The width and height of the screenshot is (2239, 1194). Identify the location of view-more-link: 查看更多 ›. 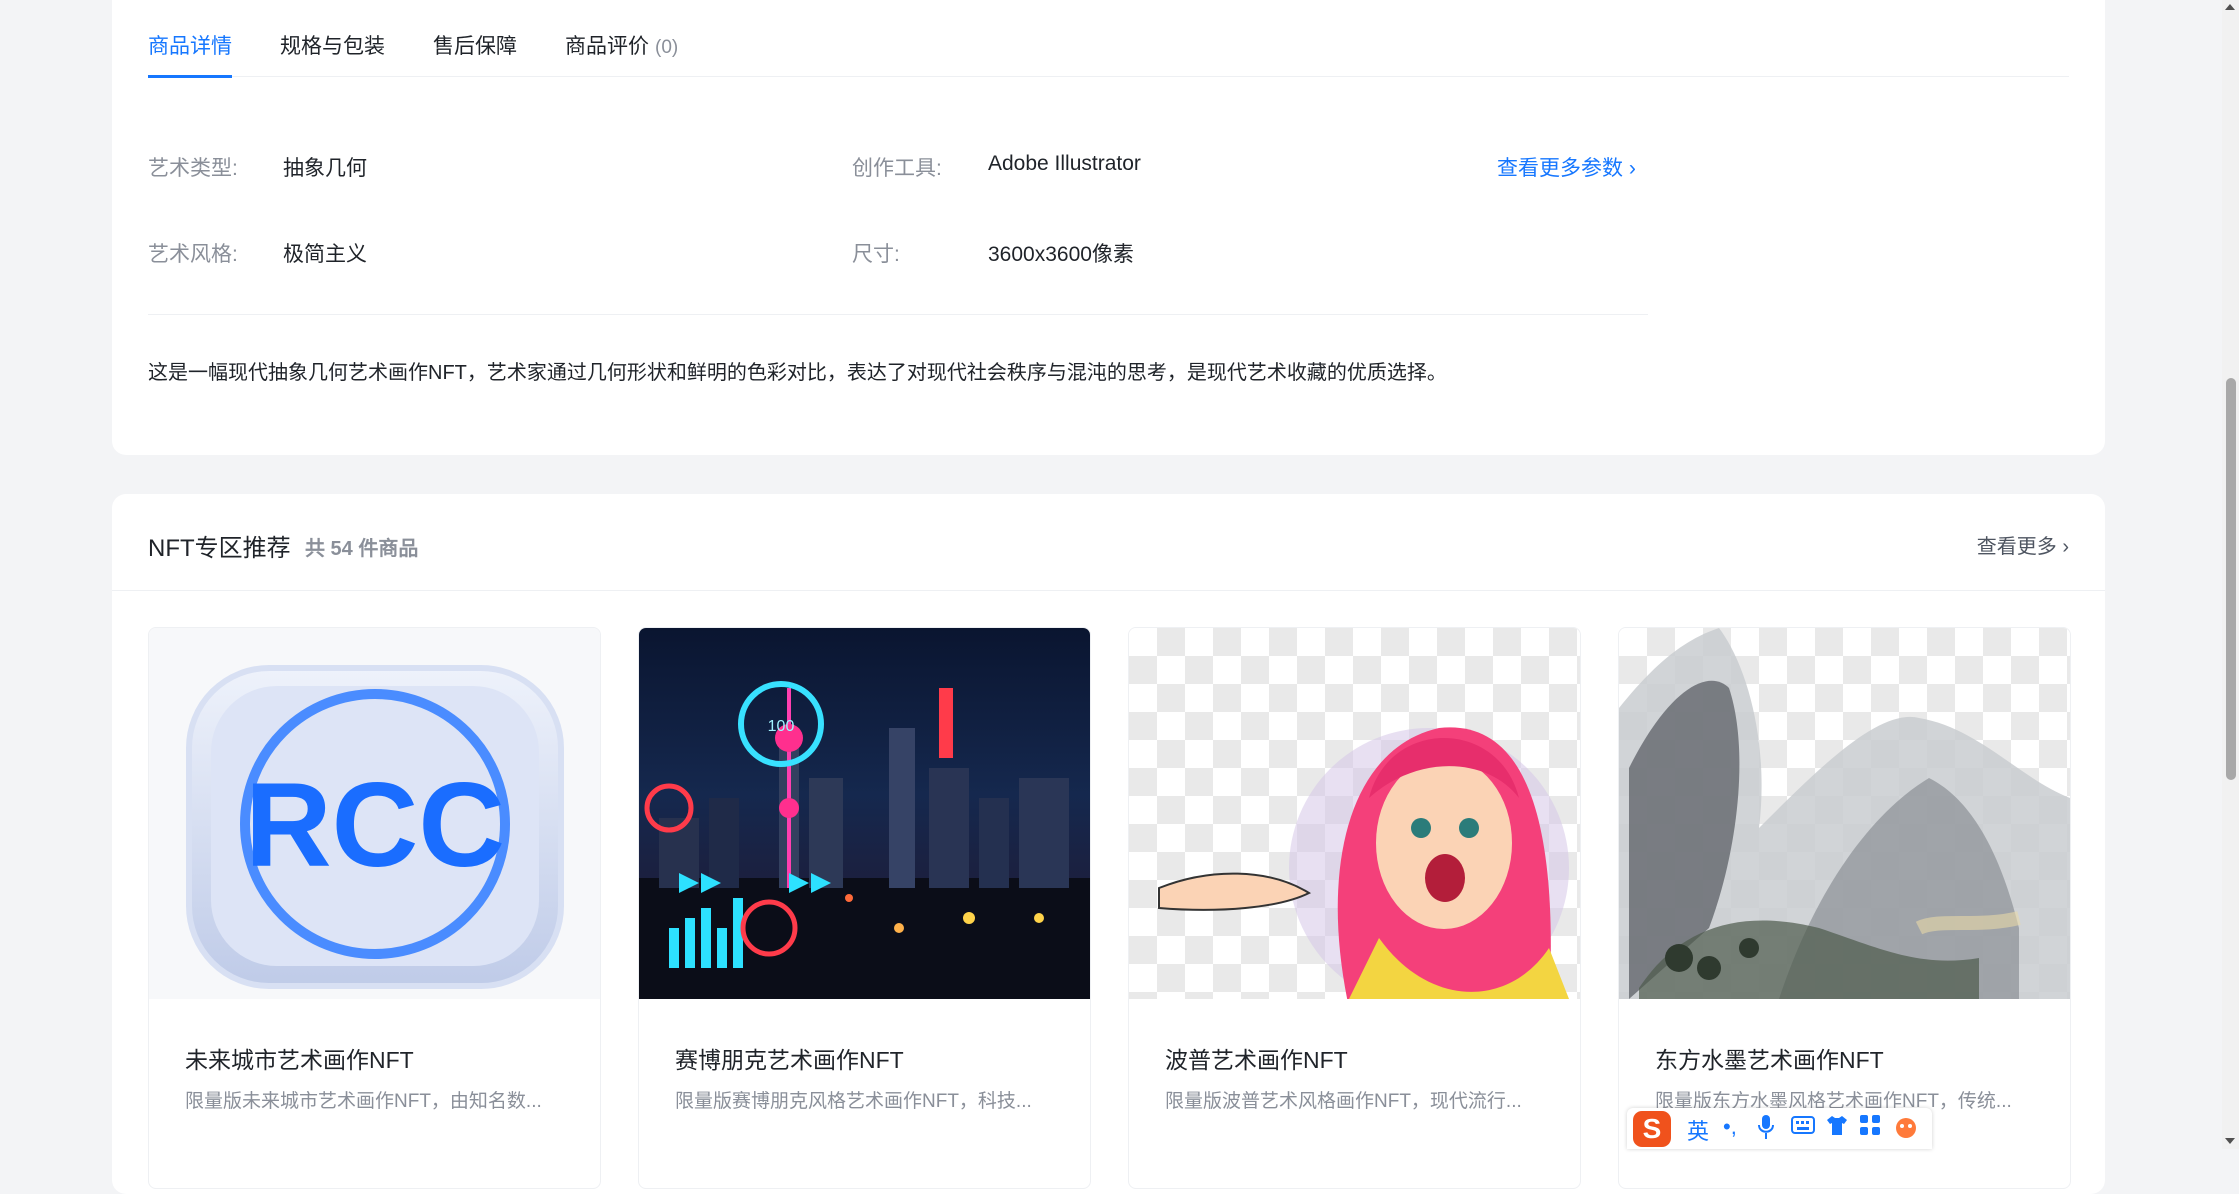
(2023, 544).